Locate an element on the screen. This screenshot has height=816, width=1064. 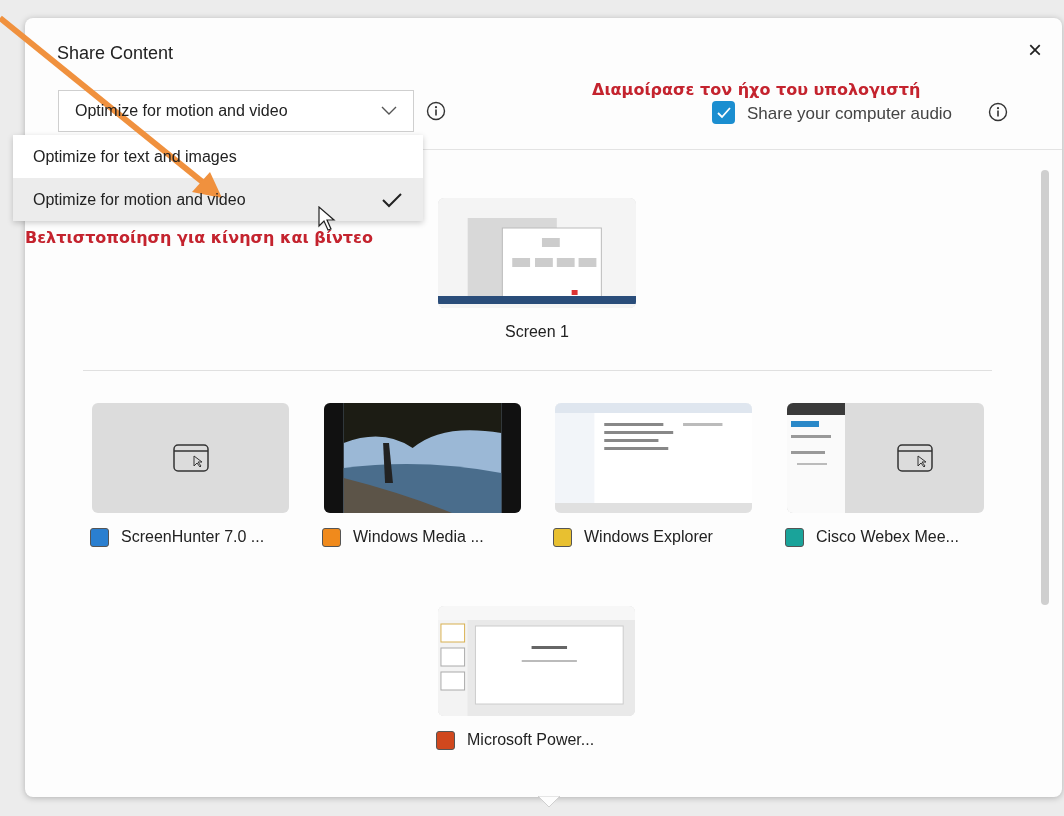
caret-icon is located at coordinates (389, 111).